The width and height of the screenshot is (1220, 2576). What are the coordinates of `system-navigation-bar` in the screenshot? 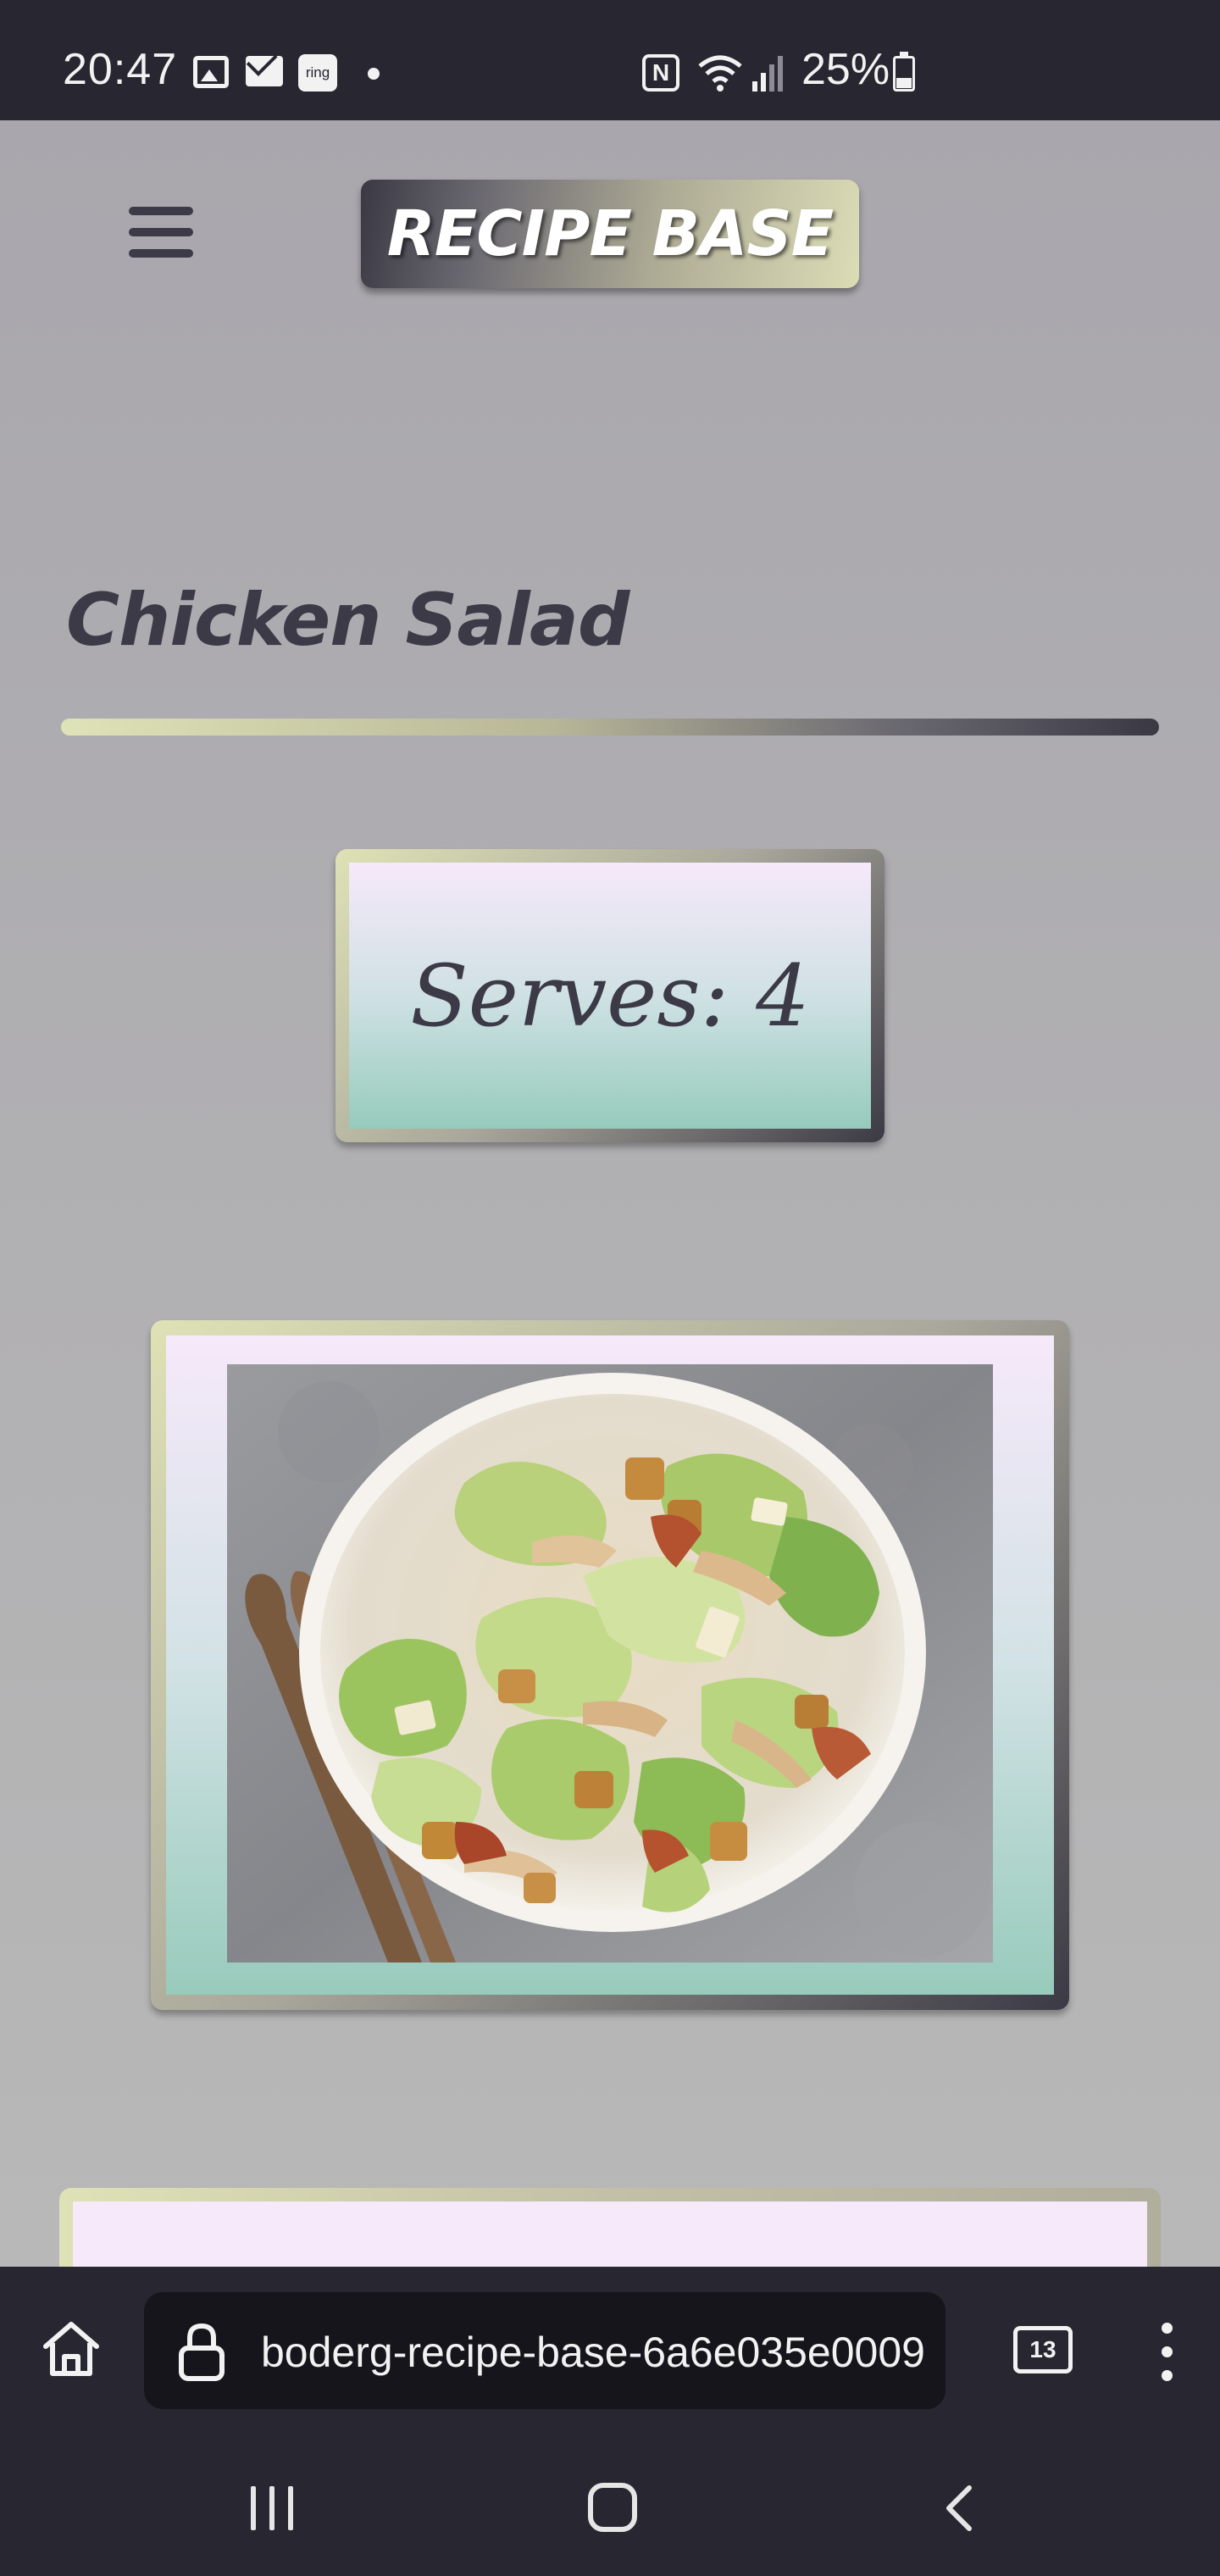 It's located at (610, 2499).